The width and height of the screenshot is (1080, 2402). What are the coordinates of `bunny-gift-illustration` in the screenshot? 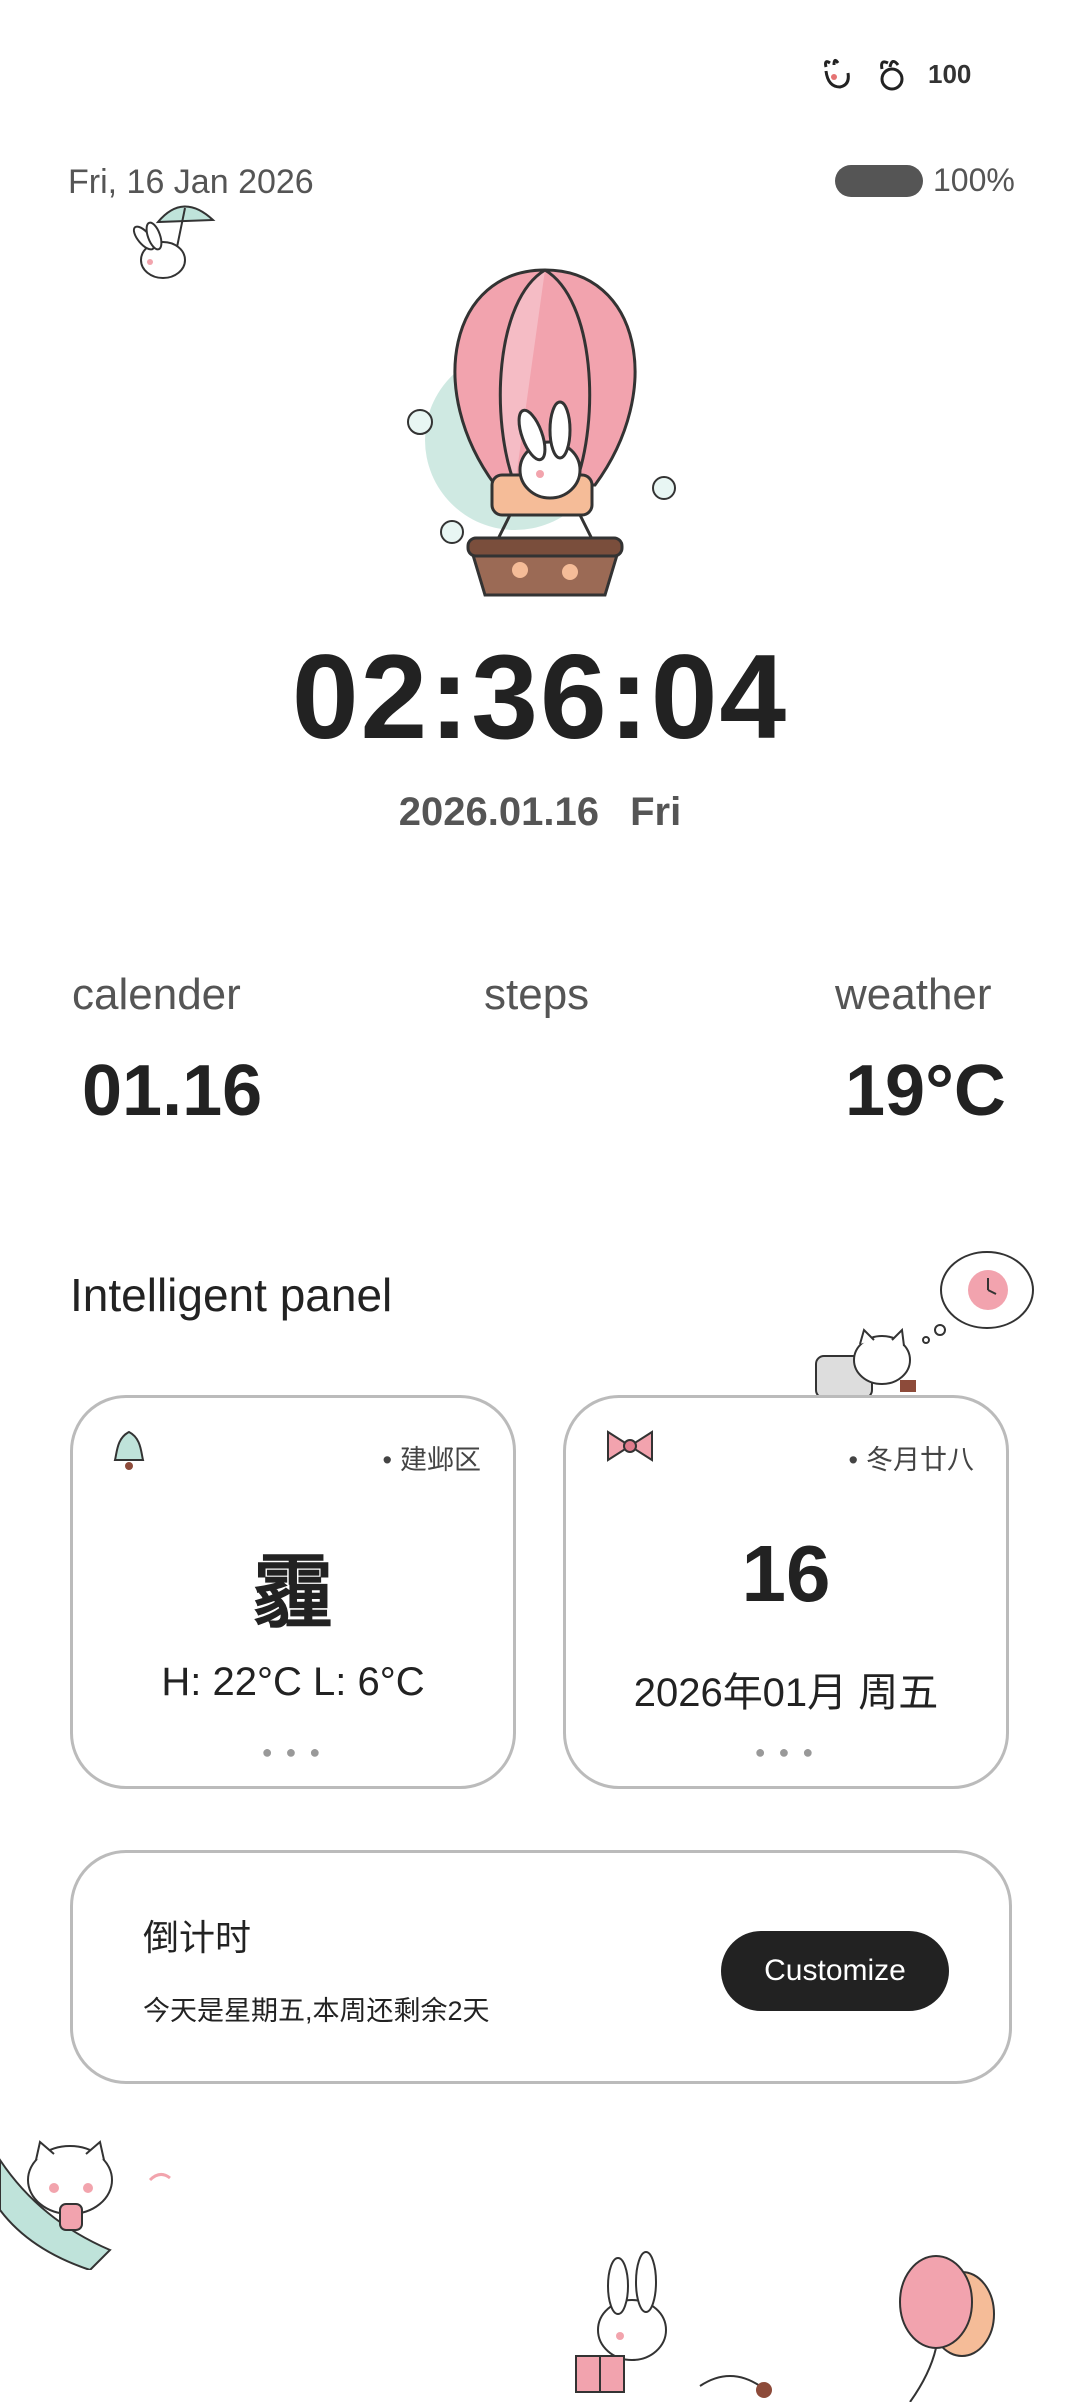 It's located at (670, 2324).